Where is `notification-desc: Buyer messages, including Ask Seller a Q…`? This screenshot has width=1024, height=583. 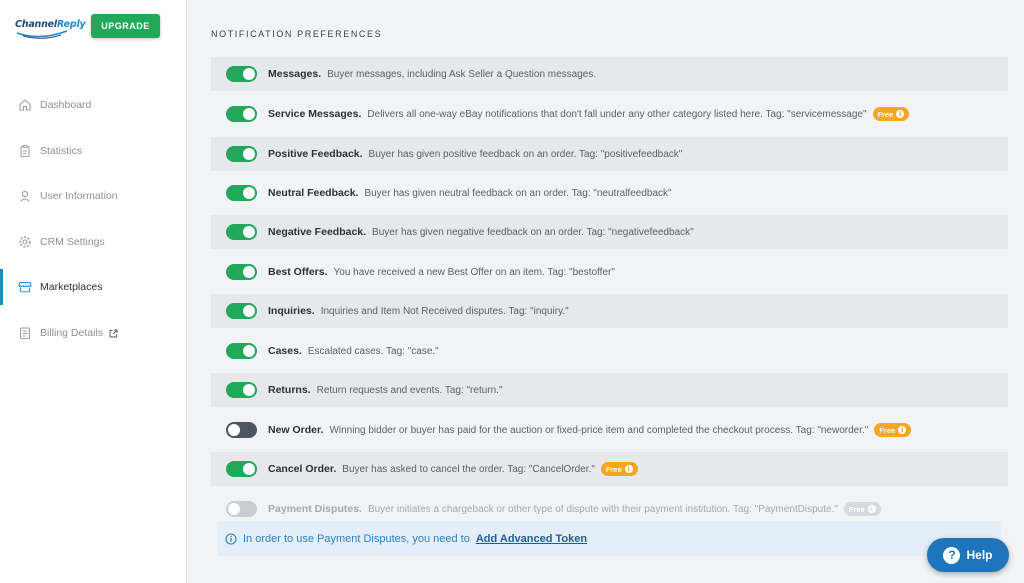
notification-desc: Buyer messages, including Ask Seller a Q… is located at coordinates (462, 74).